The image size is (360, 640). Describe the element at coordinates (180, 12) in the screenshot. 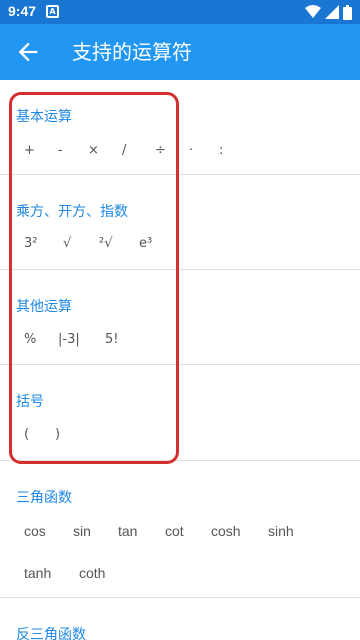

I see `status-bar: 9:47 A` at that location.